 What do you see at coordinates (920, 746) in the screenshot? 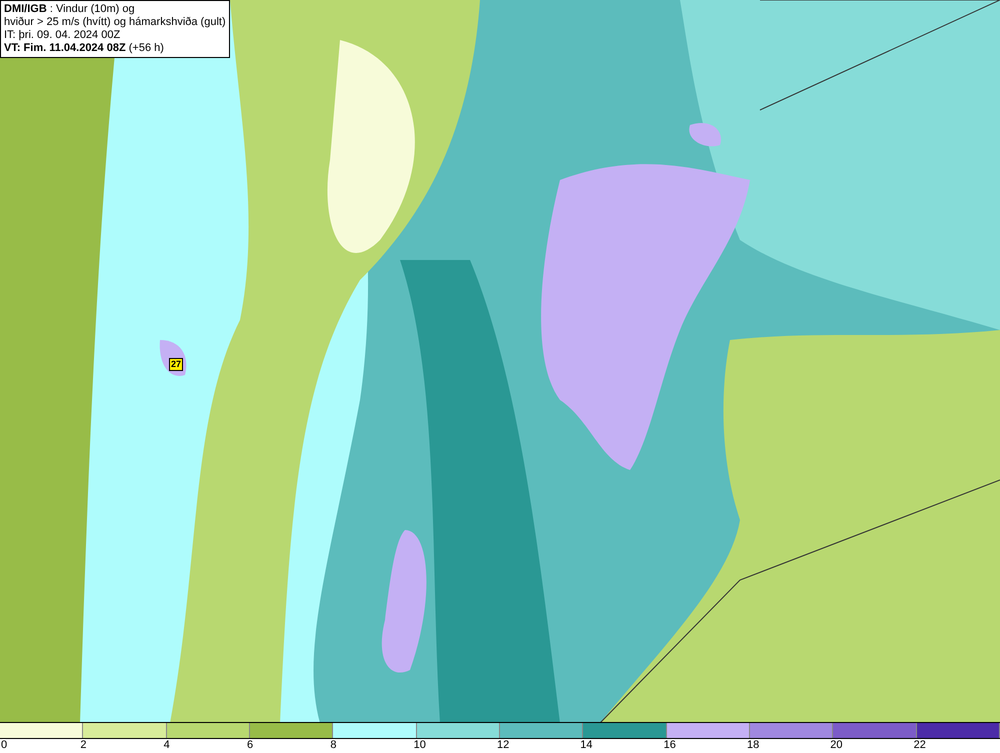
I see `scale-label: 22` at bounding box center [920, 746].